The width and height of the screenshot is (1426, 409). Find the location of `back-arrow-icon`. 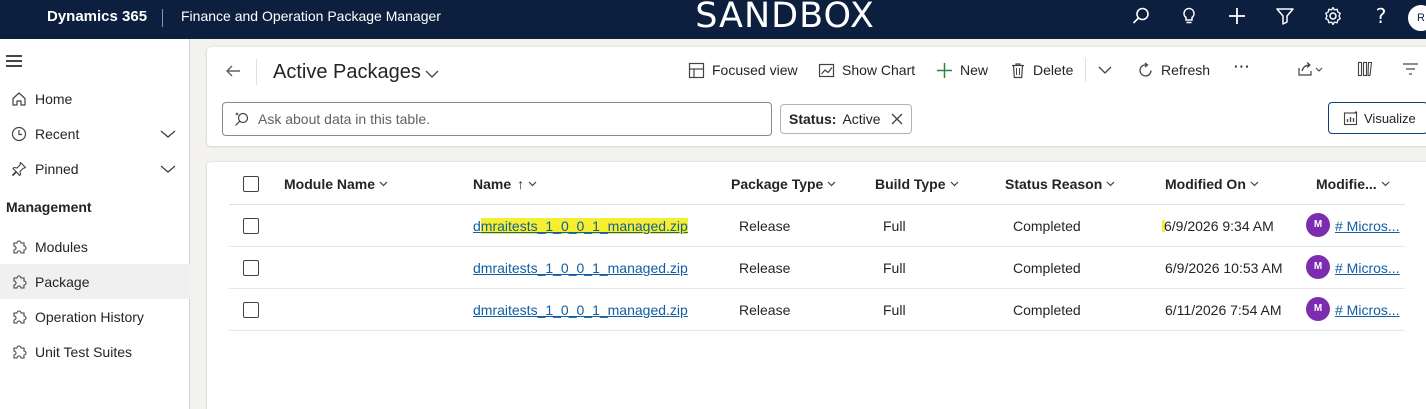

back-arrow-icon is located at coordinates (233, 73).